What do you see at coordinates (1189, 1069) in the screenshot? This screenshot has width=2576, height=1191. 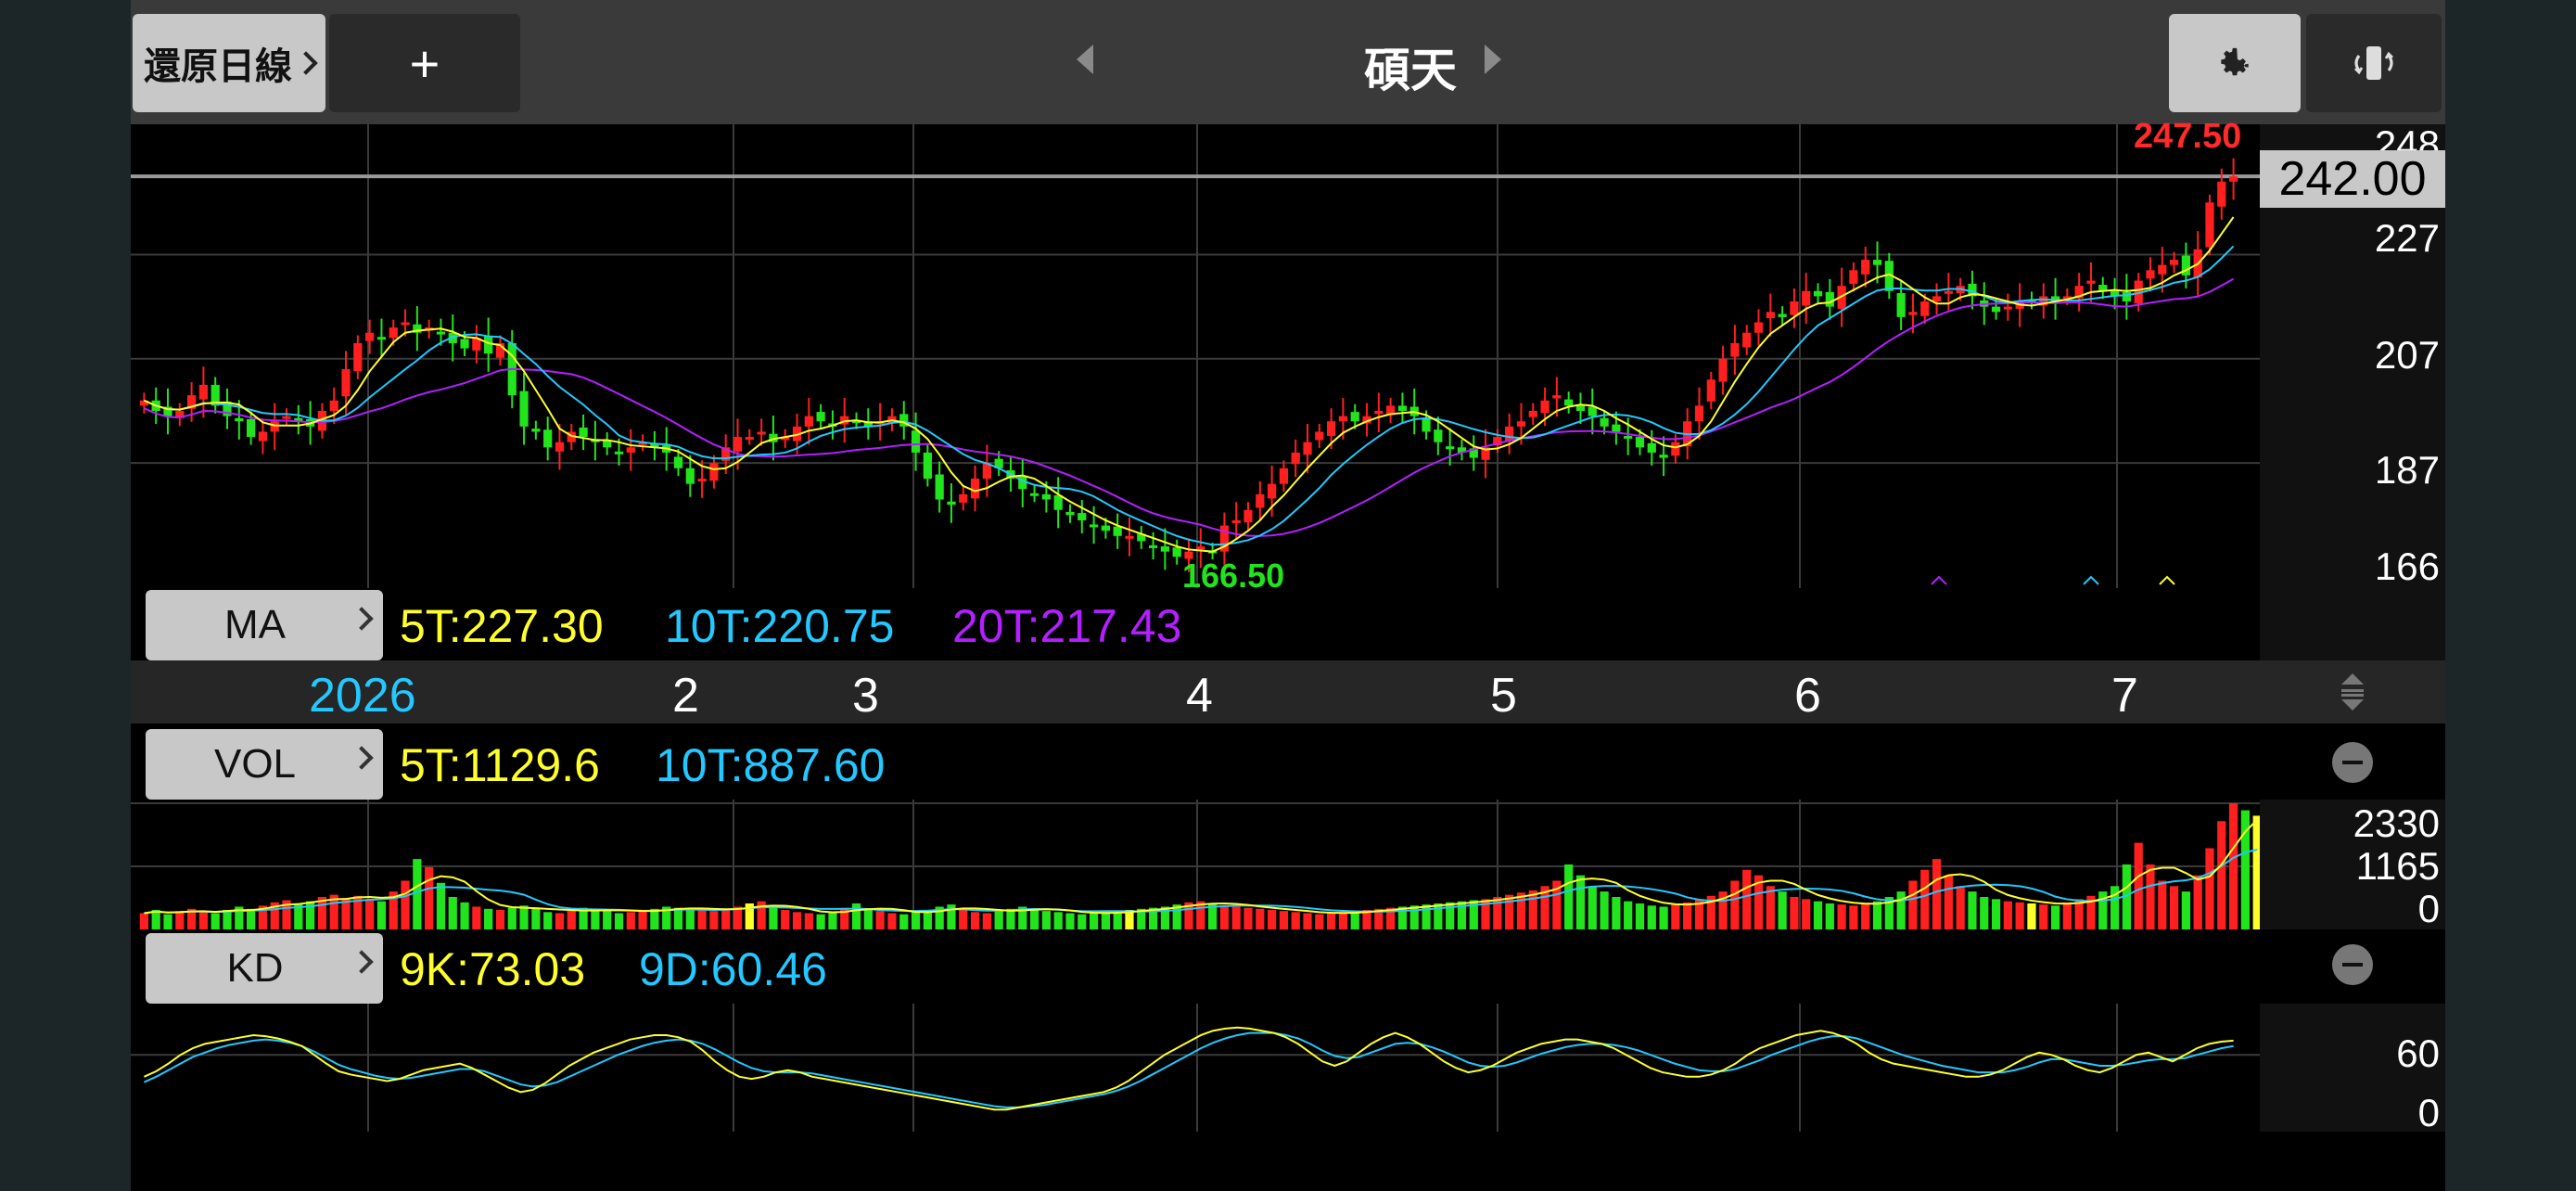 I see `kd-d-line` at bounding box center [1189, 1069].